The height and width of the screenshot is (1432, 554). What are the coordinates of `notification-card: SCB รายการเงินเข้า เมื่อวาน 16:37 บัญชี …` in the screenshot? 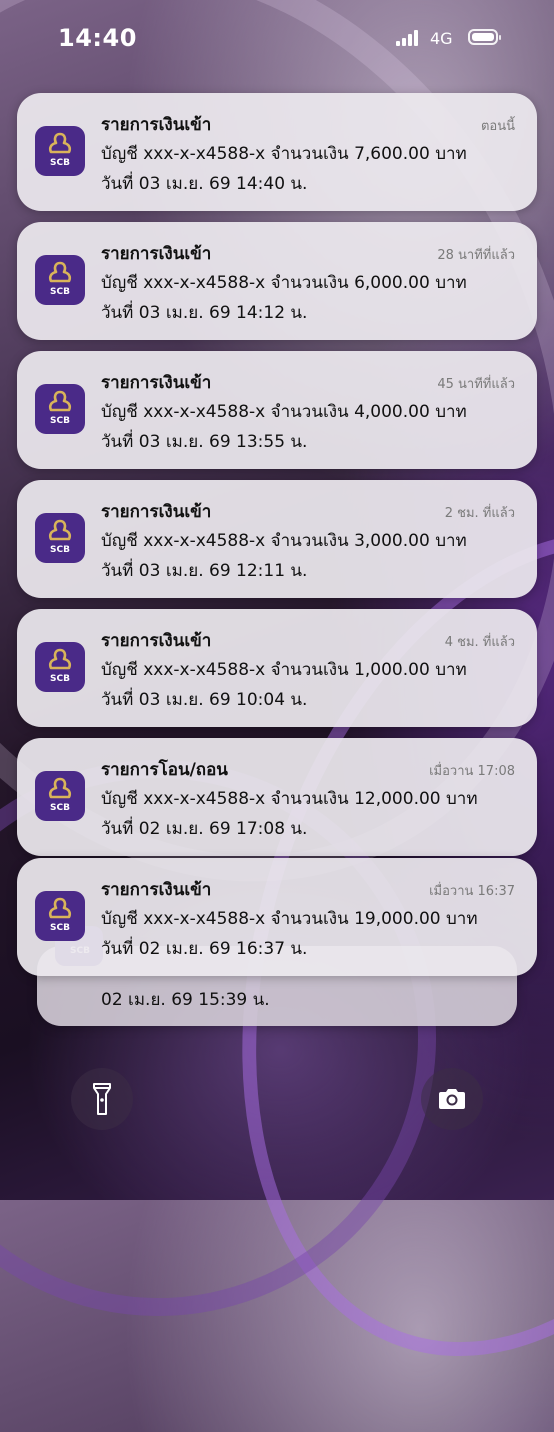 It's located at (277, 917).